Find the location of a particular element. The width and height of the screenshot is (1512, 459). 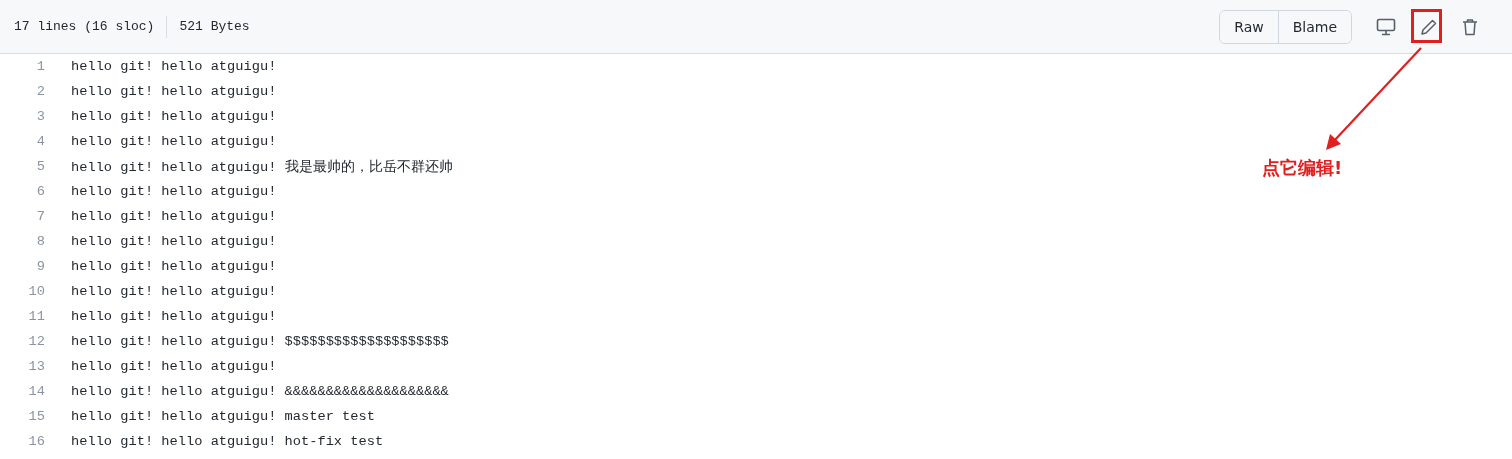

trash-icon is located at coordinates (1470, 26).